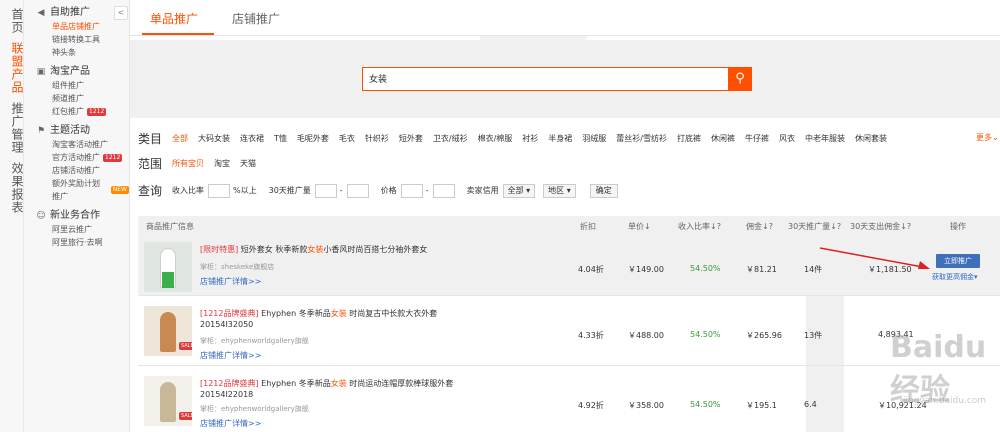 This screenshot has width=1000, height=432. I want to click on category-item: 短外套, so click(411, 138).